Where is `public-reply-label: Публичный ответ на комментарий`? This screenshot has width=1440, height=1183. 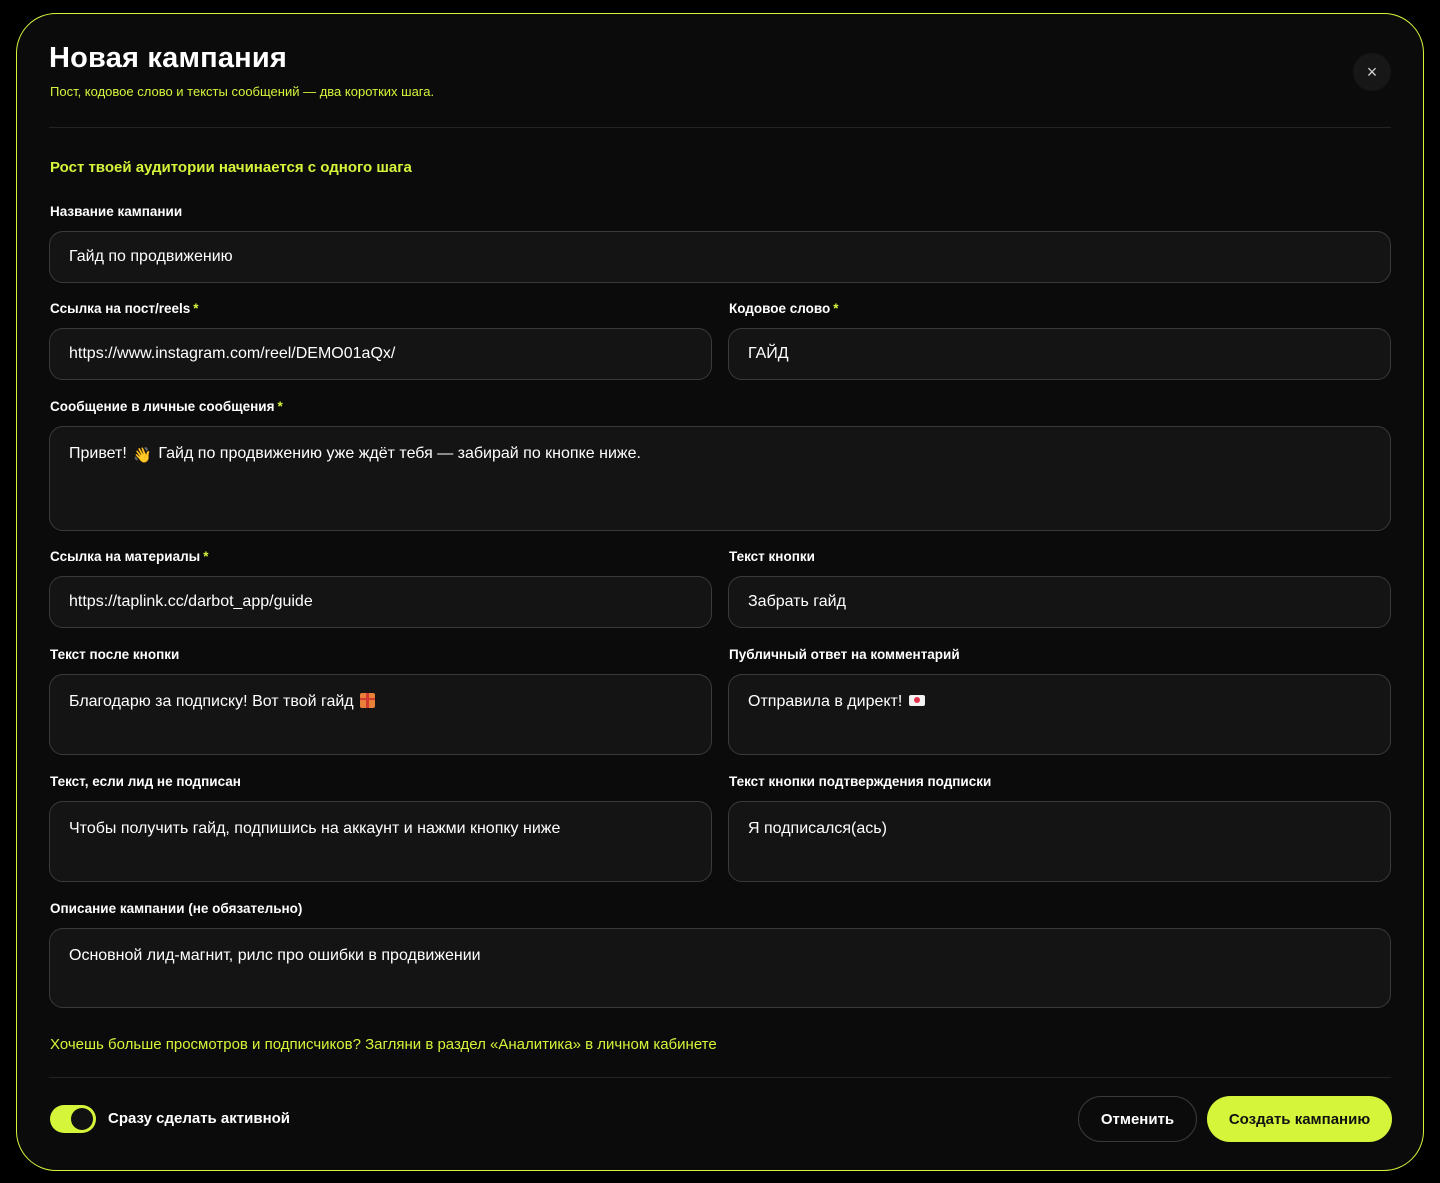 public-reply-label: Публичный ответ на комментарий is located at coordinates (844, 654).